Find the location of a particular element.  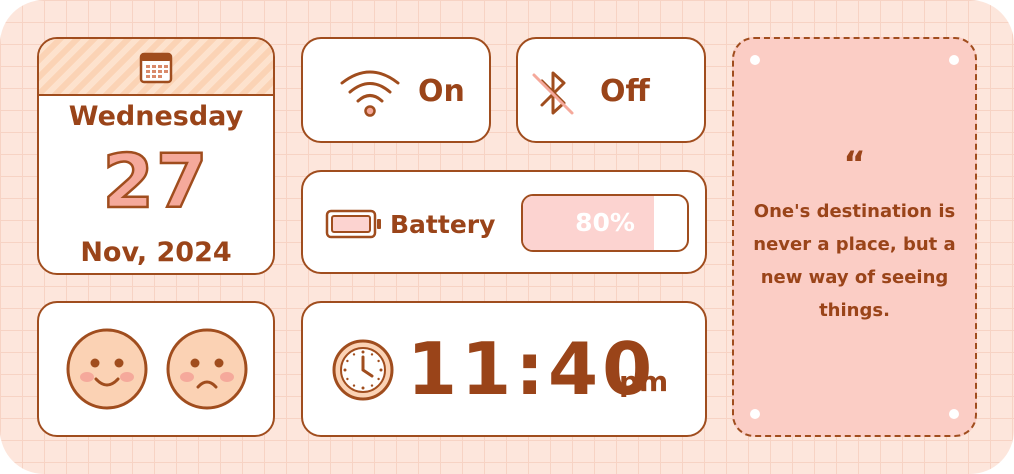

quote-mark: “ is located at coordinates (854, 164).